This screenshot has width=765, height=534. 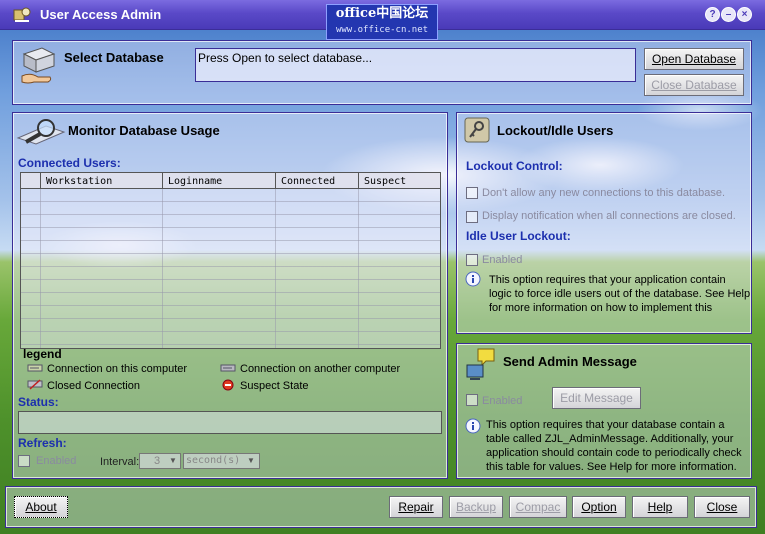 What do you see at coordinates (320, 369) in the screenshot?
I see `legend-other-computer: Connection on another computer` at bounding box center [320, 369].